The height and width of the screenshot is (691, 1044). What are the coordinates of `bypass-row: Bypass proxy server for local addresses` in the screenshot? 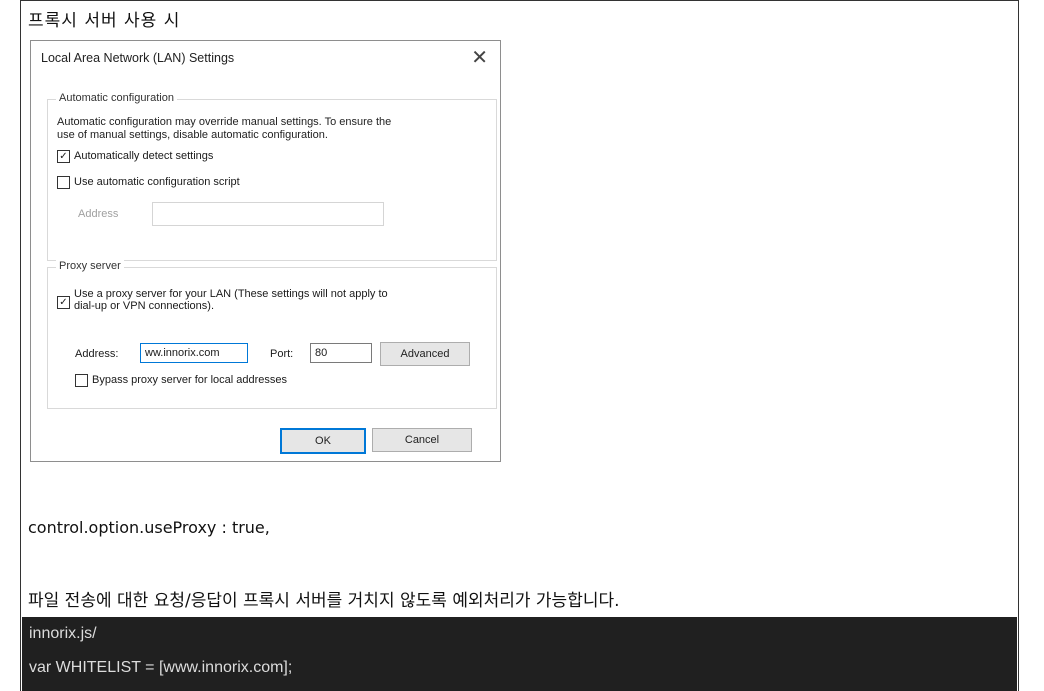 It's located at (181, 380).